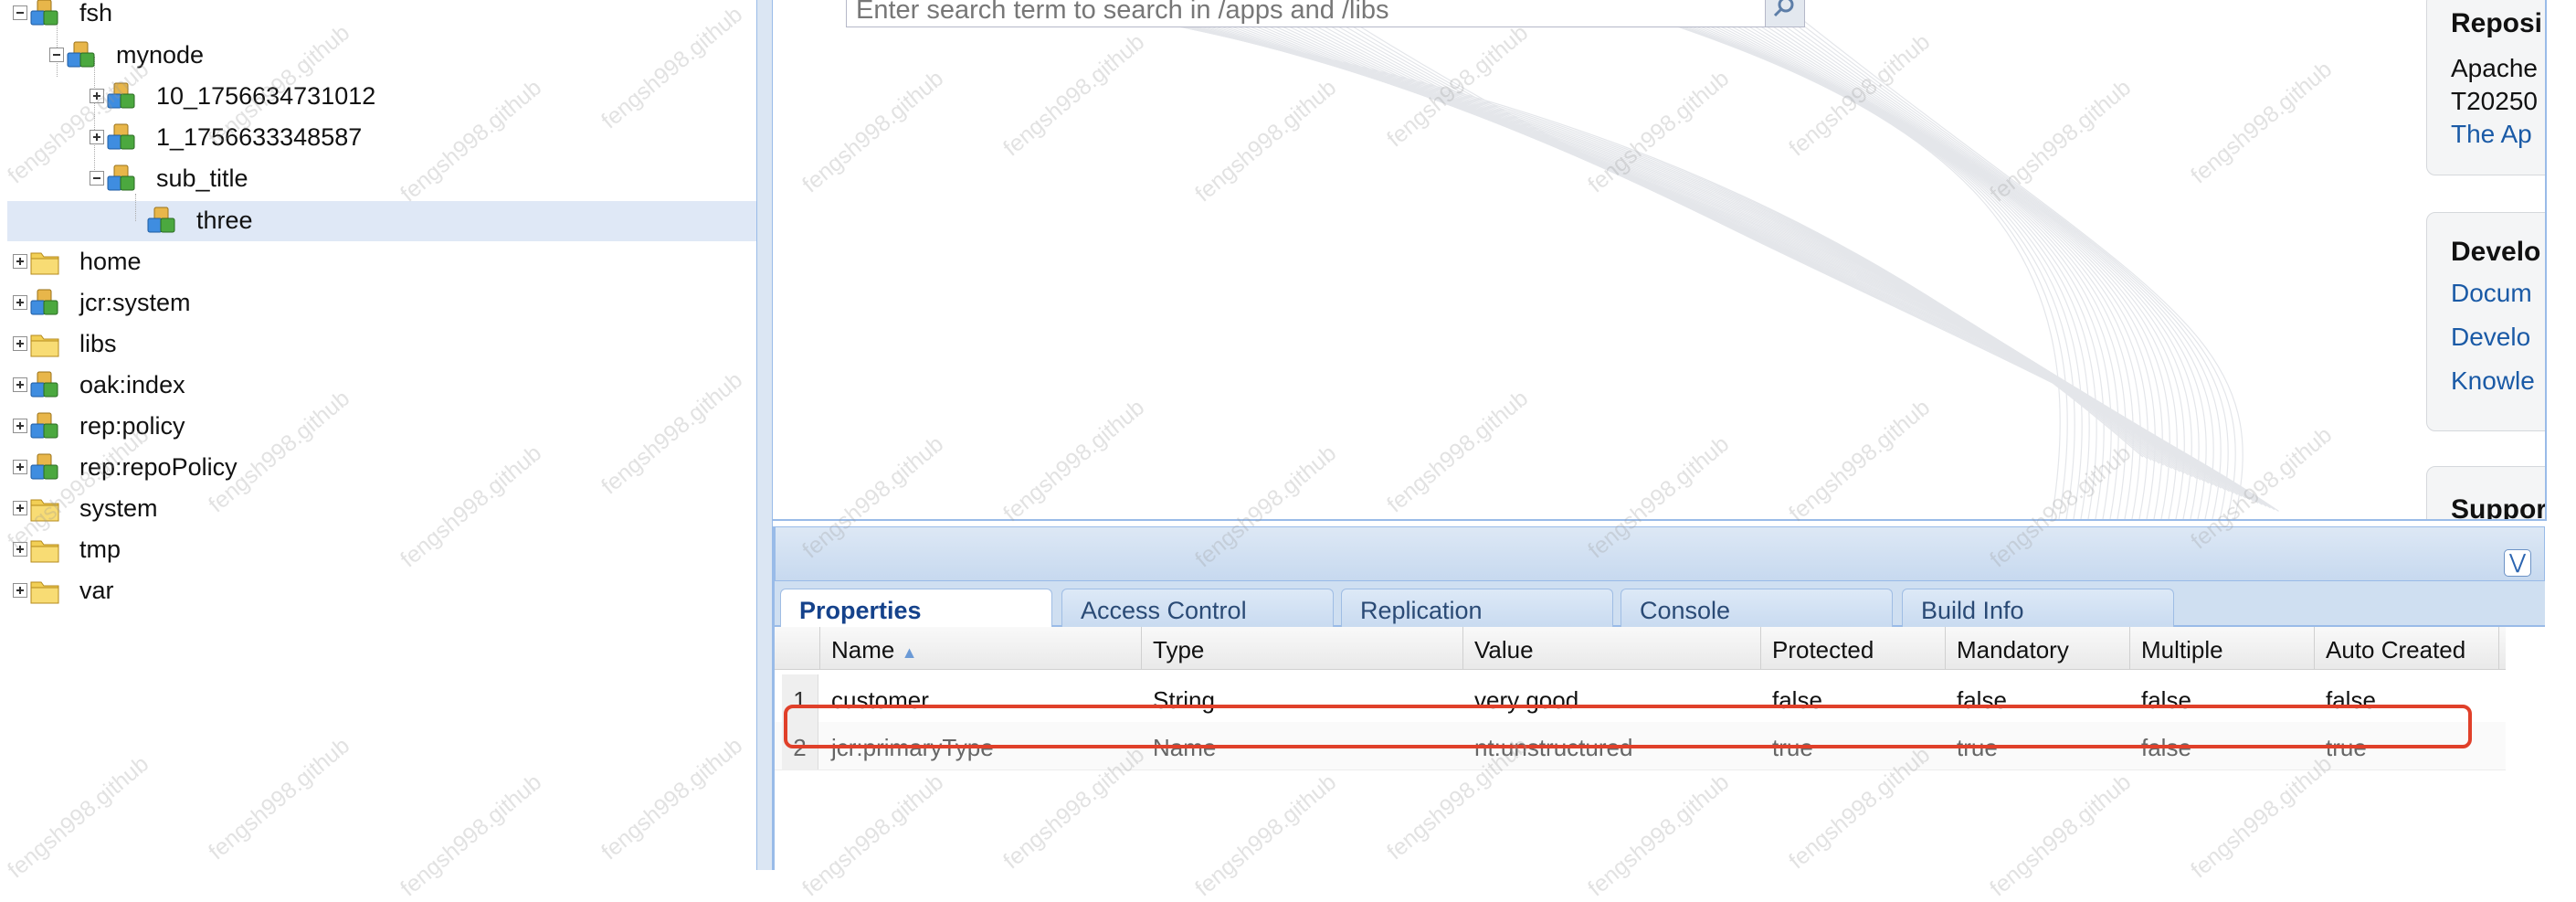 The image size is (2576, 902). Describe the element at coordinates (224, 220) in the screenshot. I see `tree-node-label: three` at that location.